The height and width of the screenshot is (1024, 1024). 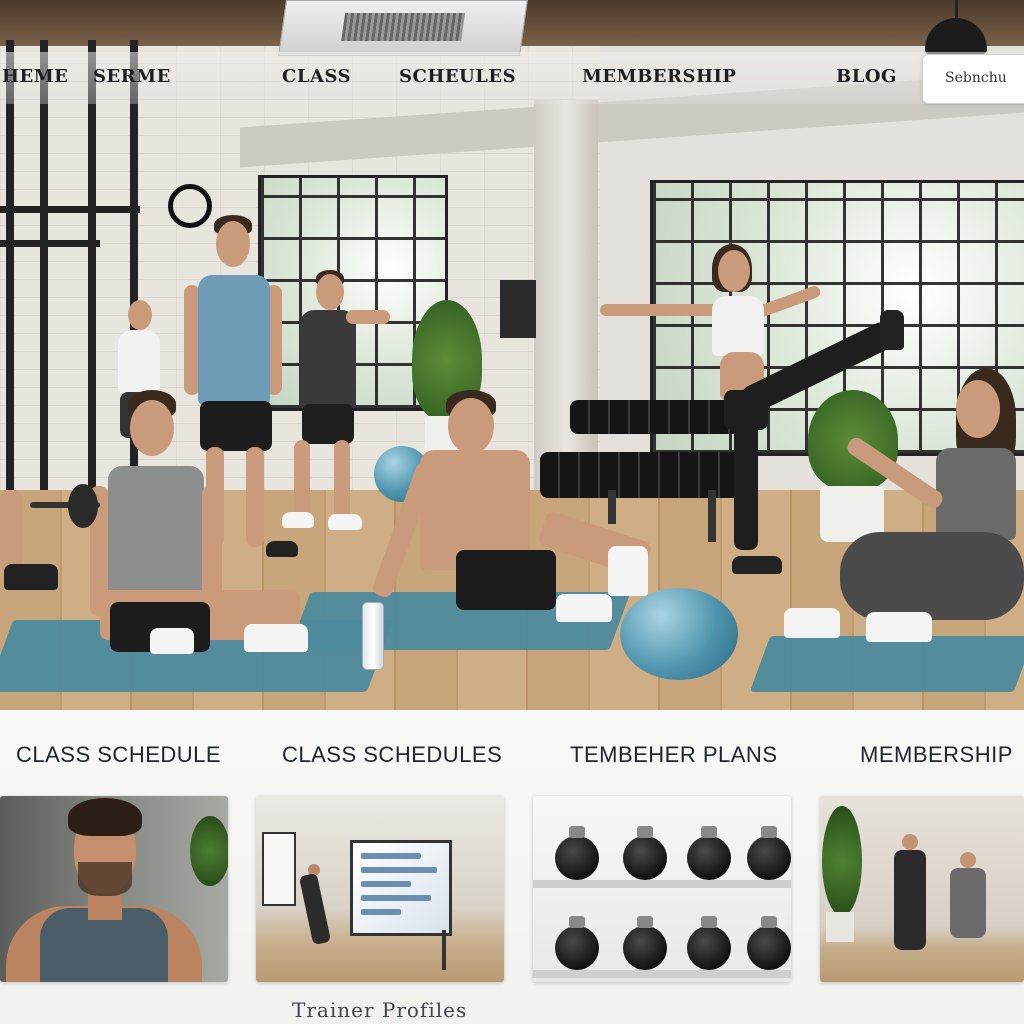 What do you see at coordinates (518, 309) in the screenshot?
I see `wall-tv` at bounding box center [518, 309].